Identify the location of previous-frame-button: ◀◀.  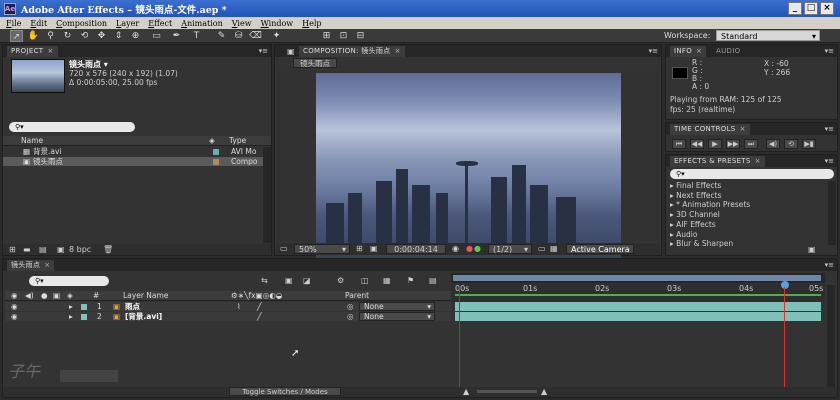
(697, 144).